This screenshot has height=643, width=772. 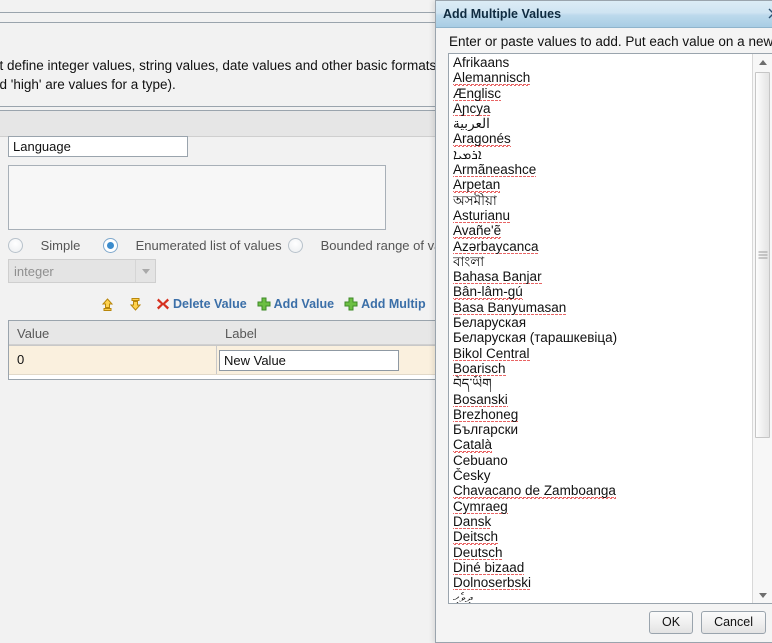 I want to click on textarea-line-text: Bikol Central, so click(x=491, y=353).